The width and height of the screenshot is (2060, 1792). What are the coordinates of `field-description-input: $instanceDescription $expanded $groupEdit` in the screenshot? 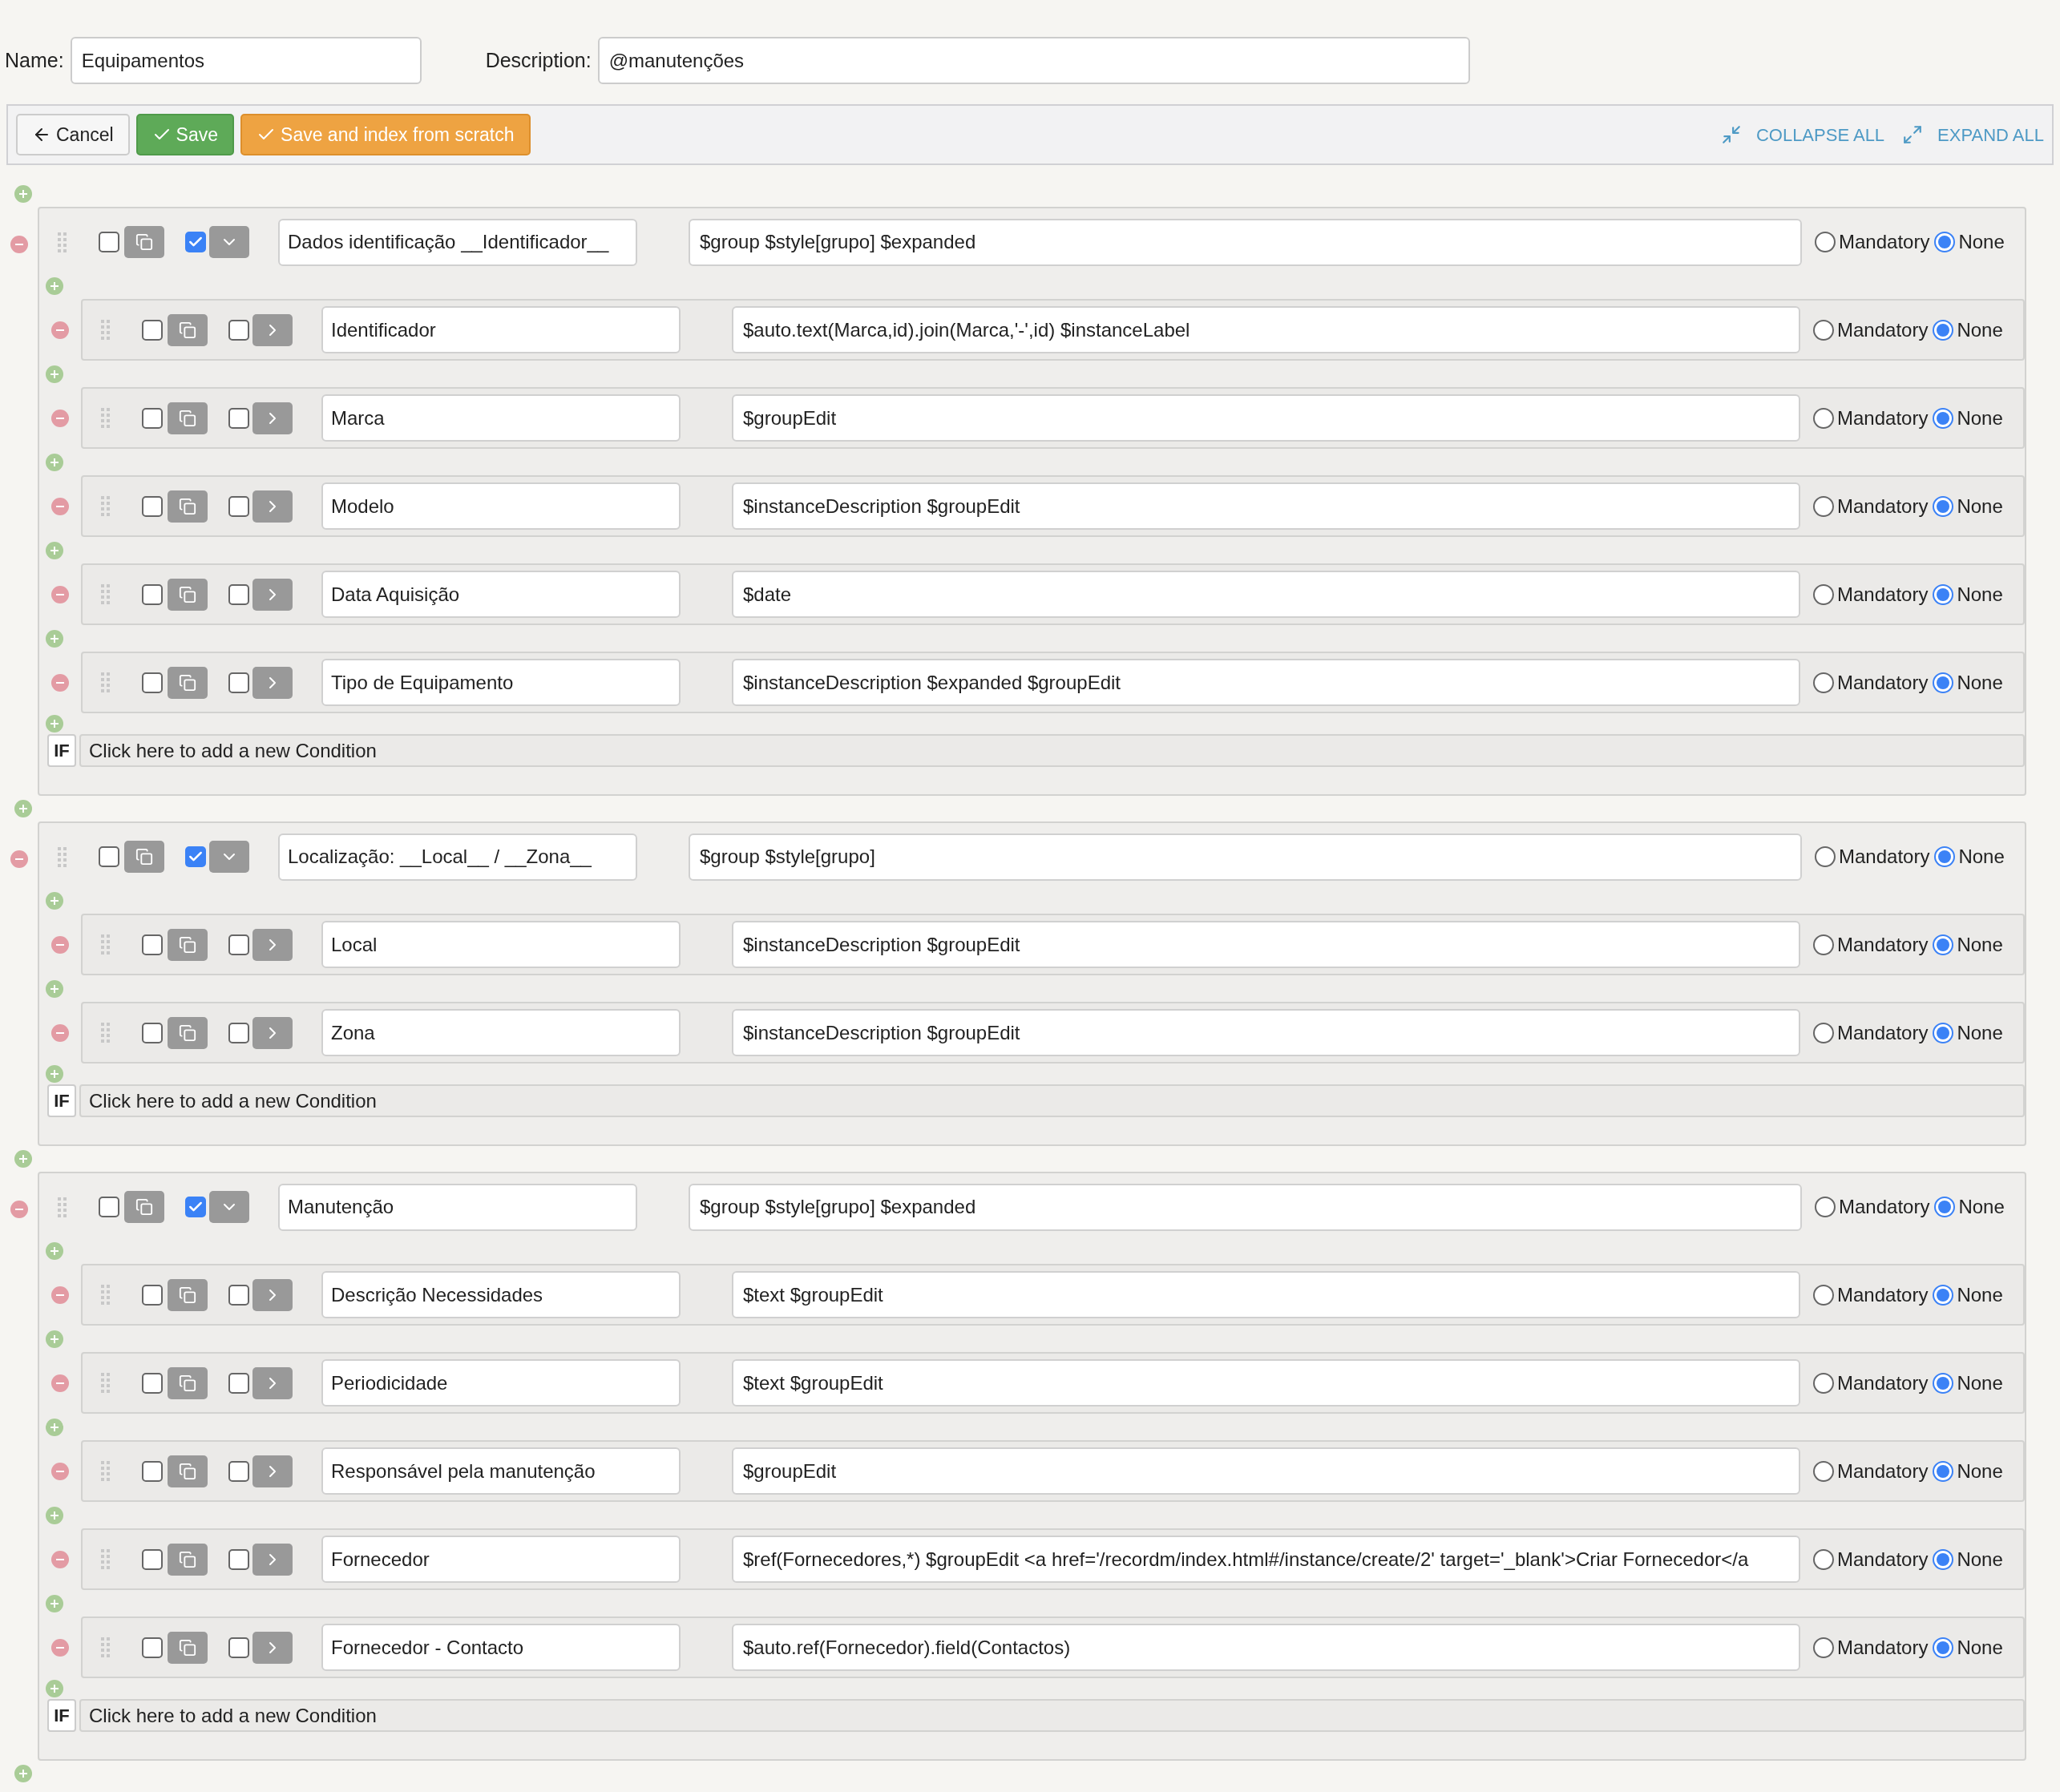 It's located at (1266, 682).